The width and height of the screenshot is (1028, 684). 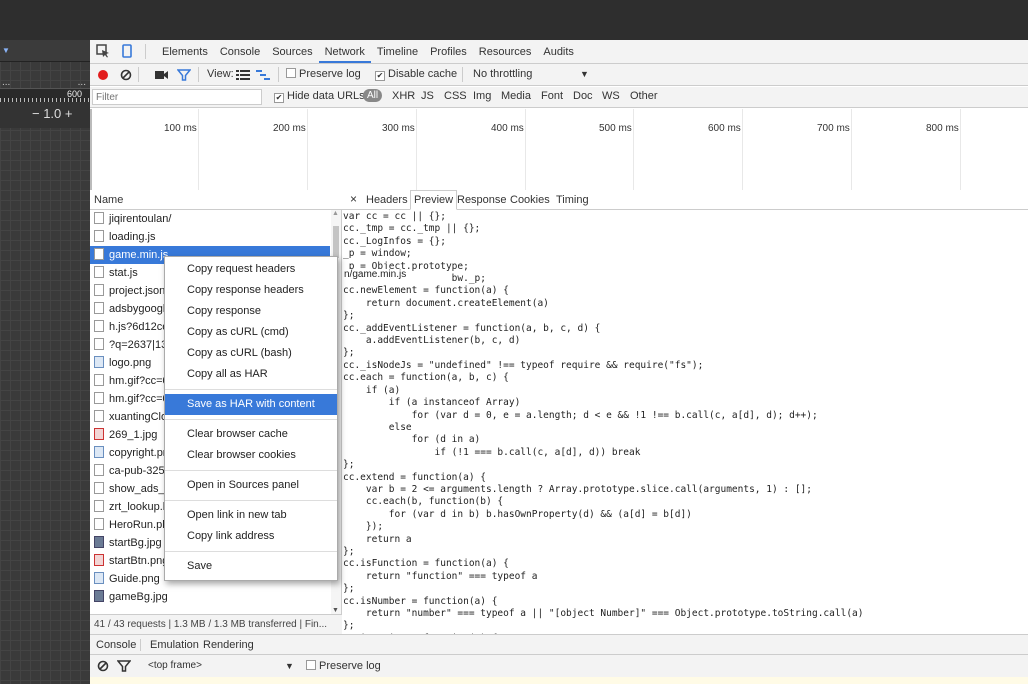 I want to click on preserve-log-checkbox: Preserve log, so click(x=323, y=74).